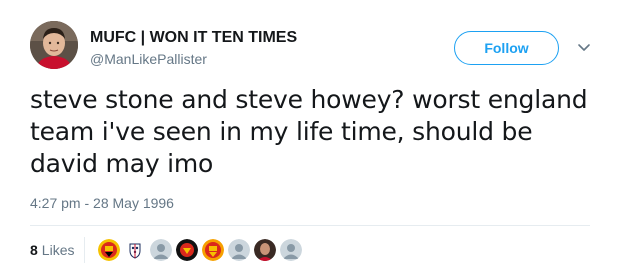 Image resolution: width=617 pixels, height=277 pixels. What do you see at coordinates (85, 250) in the screenshot?
I see `stats-separator` at bounding box center [85, 250].